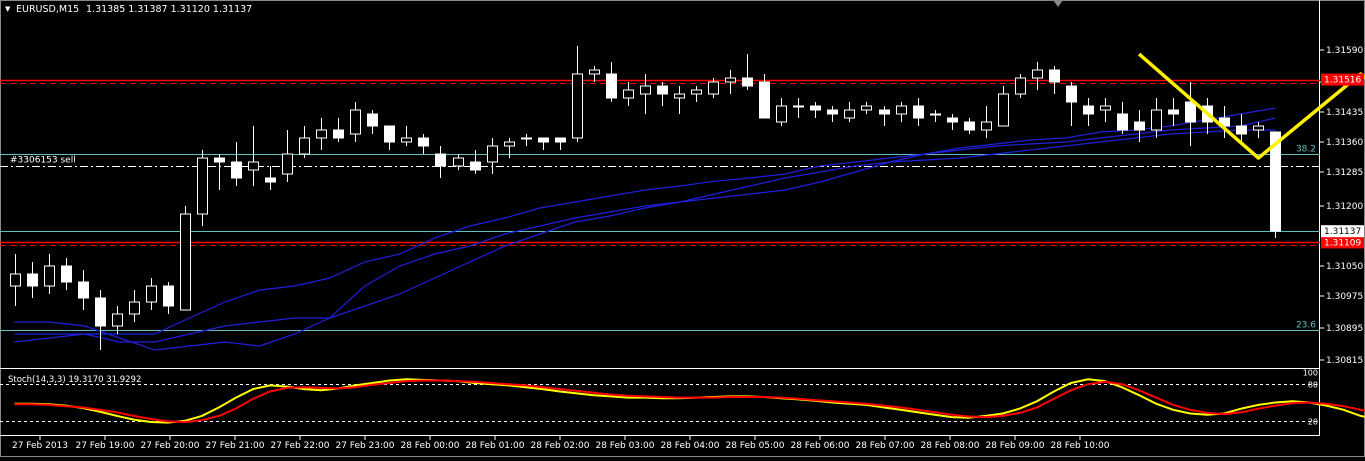  What do you see at coordinates (1058, 3) in the screenshot?
I see `chart-shift-marker-icon` at bounding box center [1058, 3].